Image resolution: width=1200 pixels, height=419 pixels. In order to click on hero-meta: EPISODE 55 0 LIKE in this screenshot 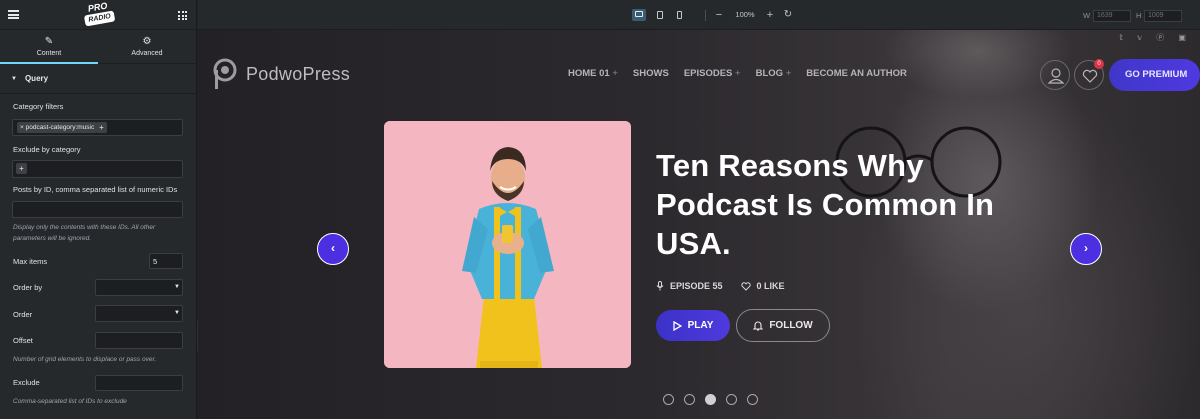, I will do `click(720, 286)`.